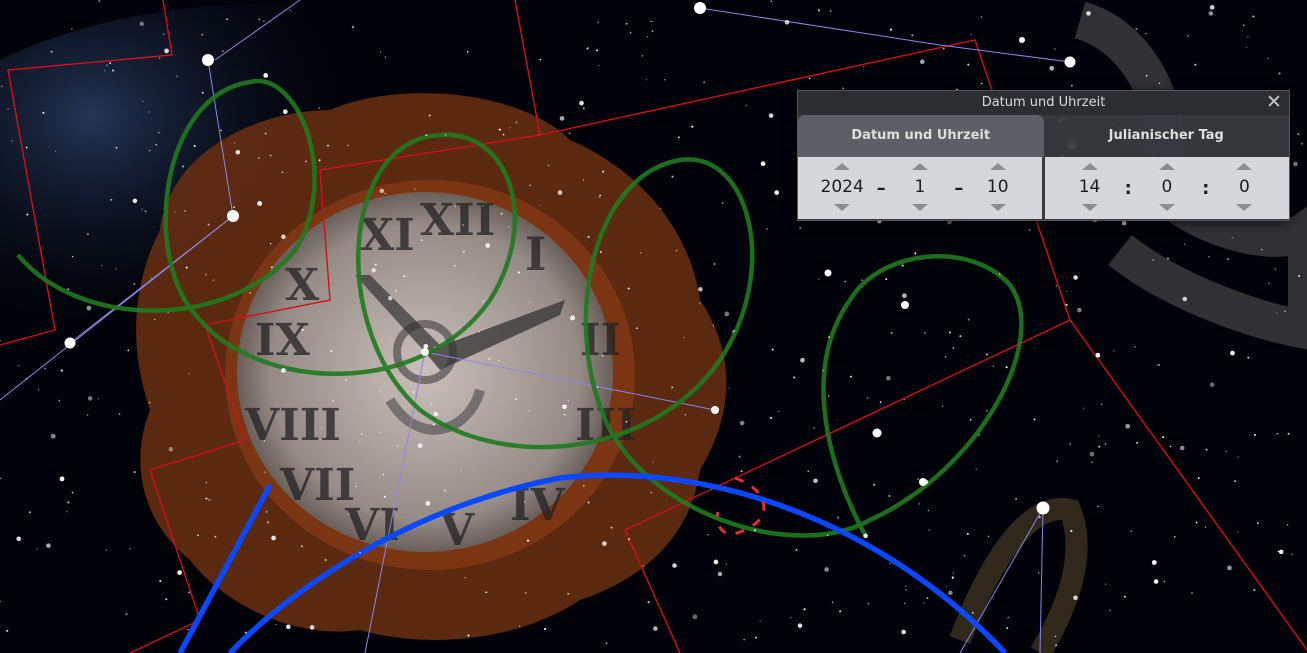  Describe the element at coordinates (997, 207) in the screenshot. I see `day-down-arrow-icon` at that location.